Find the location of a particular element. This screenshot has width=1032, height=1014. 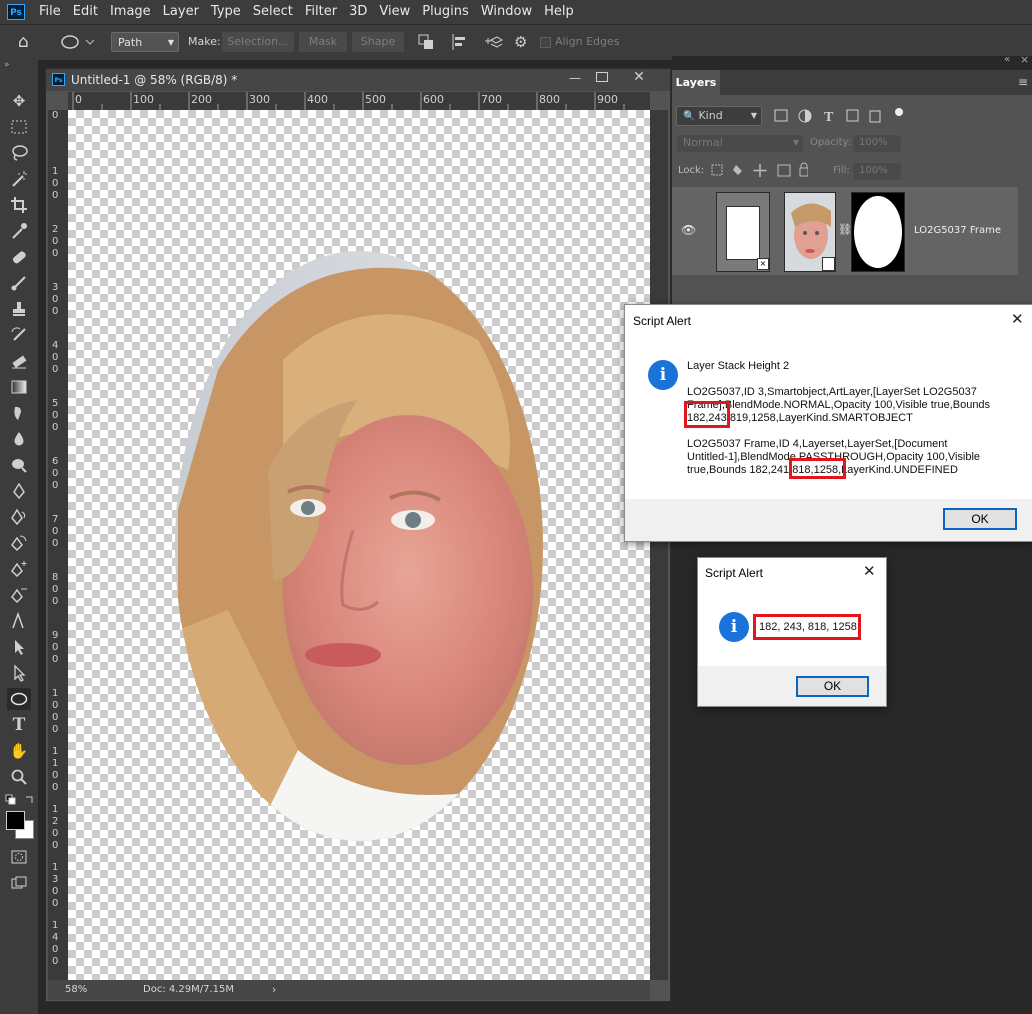

menu-select: Select is located at coordinates (273, 12).